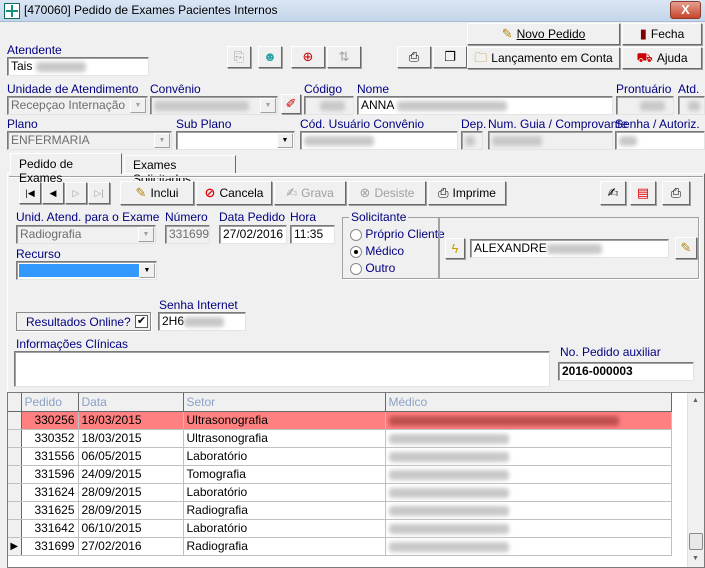  I want to click on atendente-field: Tais, so click(78, 66).